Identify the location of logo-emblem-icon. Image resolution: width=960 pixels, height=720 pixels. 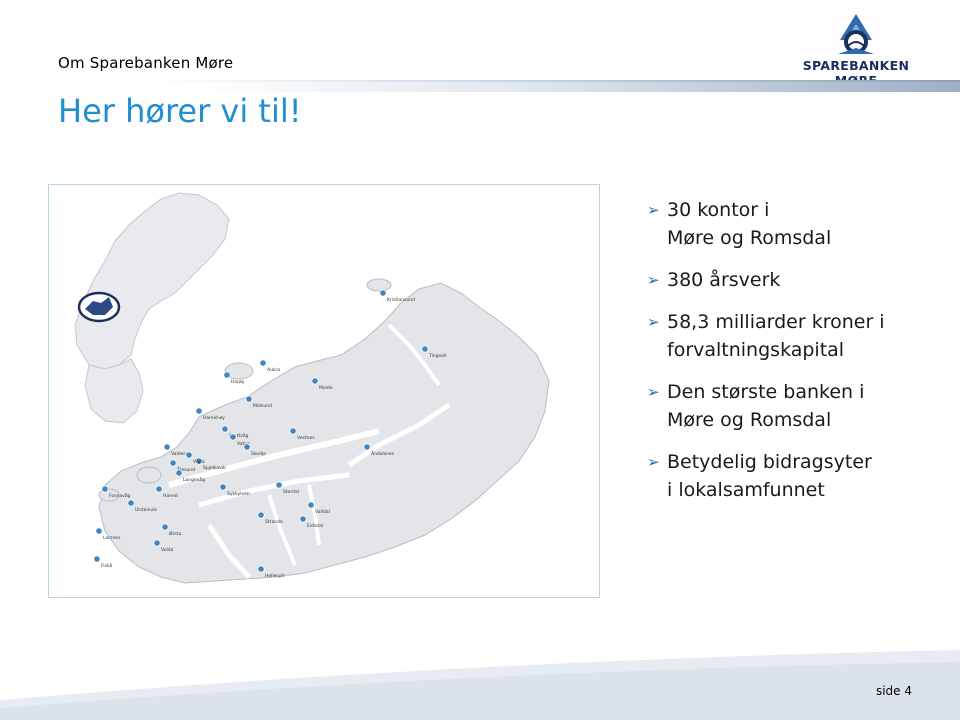
(856, 34).